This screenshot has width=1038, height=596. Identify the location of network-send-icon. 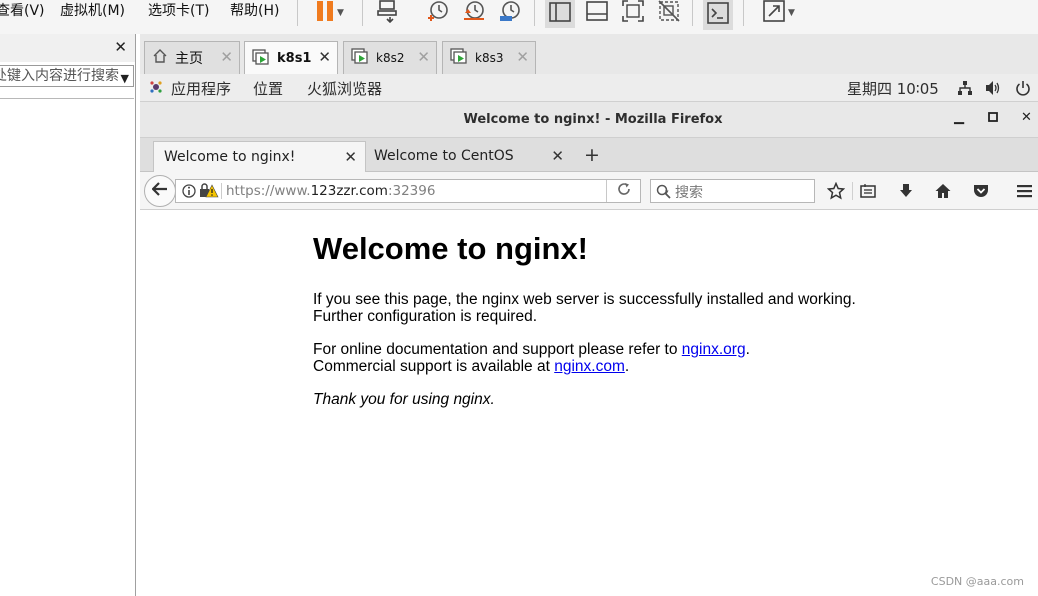
(388, 13).